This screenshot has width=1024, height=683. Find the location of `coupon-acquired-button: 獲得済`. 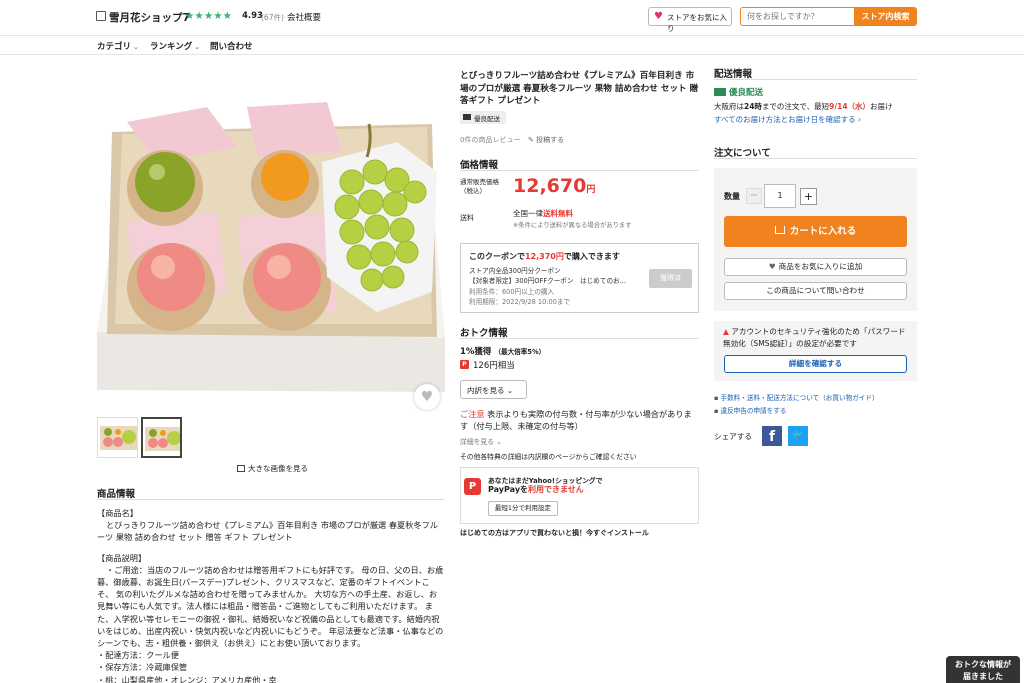

coupon-acquired-button: 獲得済 is located at coordinates (670, 278).